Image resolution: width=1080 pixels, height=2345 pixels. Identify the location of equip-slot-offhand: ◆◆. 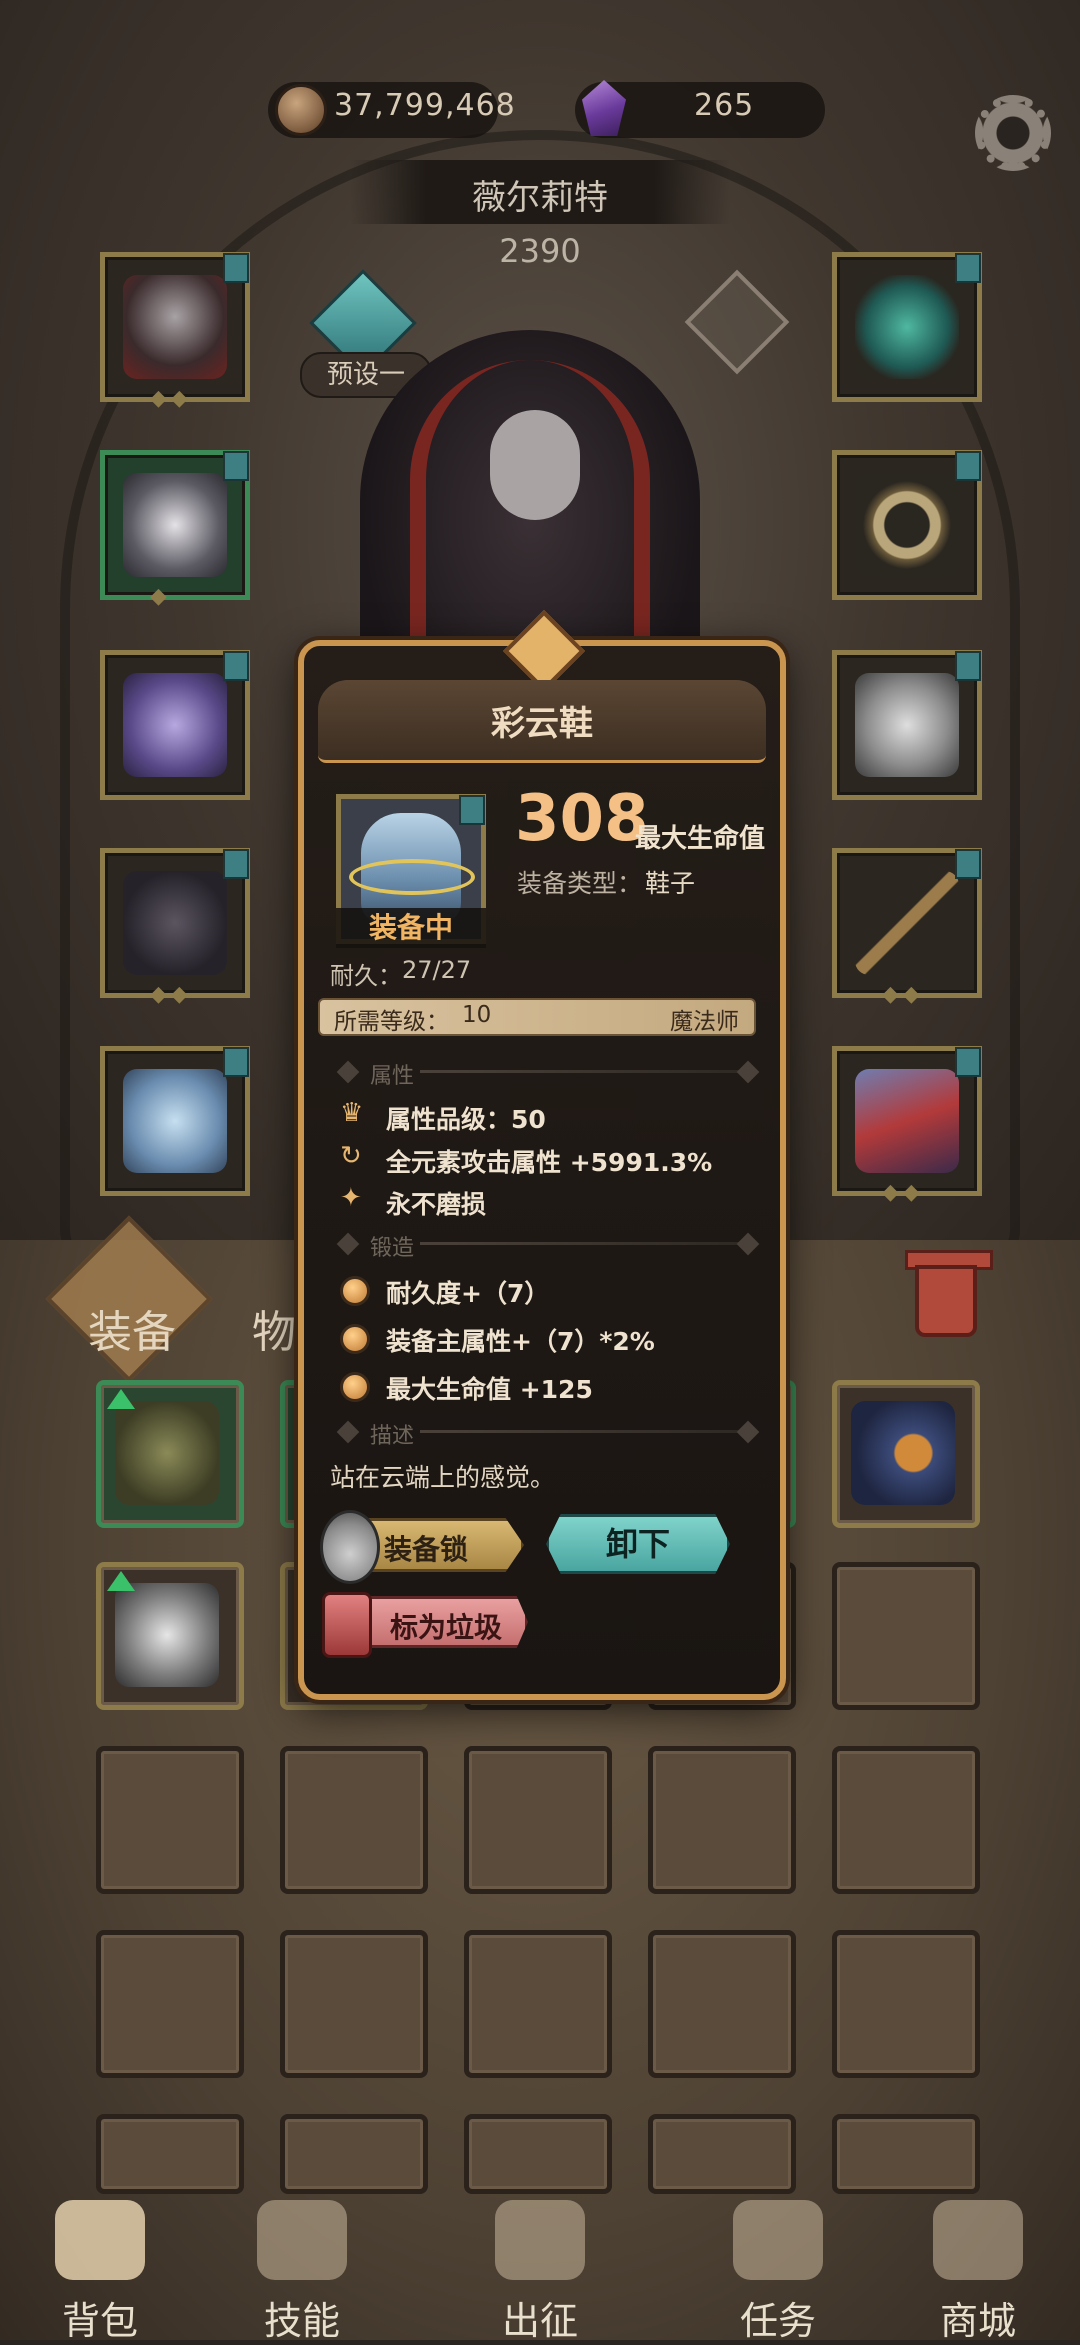
(907, 1125).